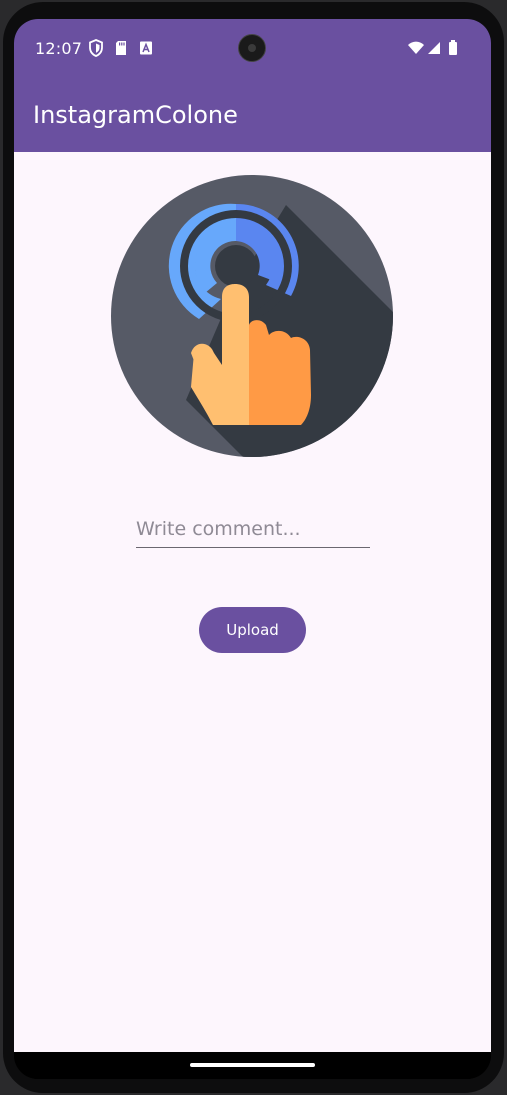 The height and width of the screenshot is (1095, 507). What do you see at coordinates (121, 48) in the screenshot?
I see `sd-card-icon` at bounding box center [121, 48].